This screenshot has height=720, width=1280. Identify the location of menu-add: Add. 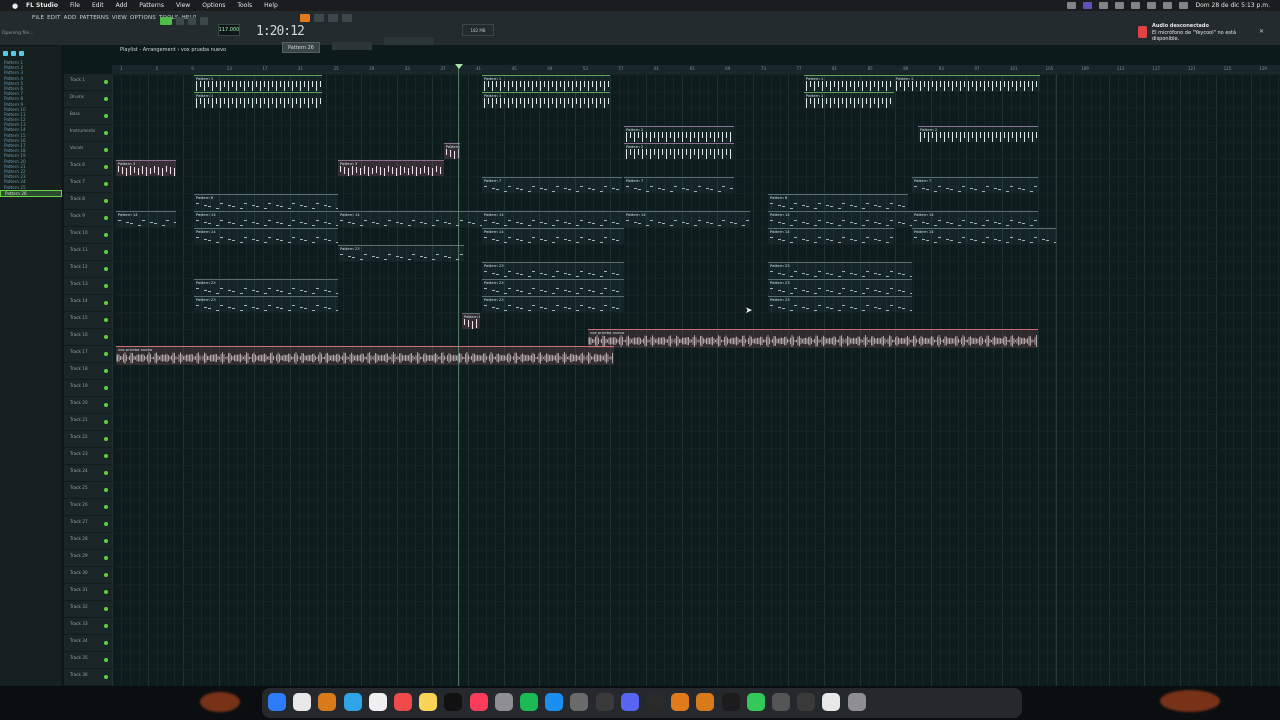
(122, 5).